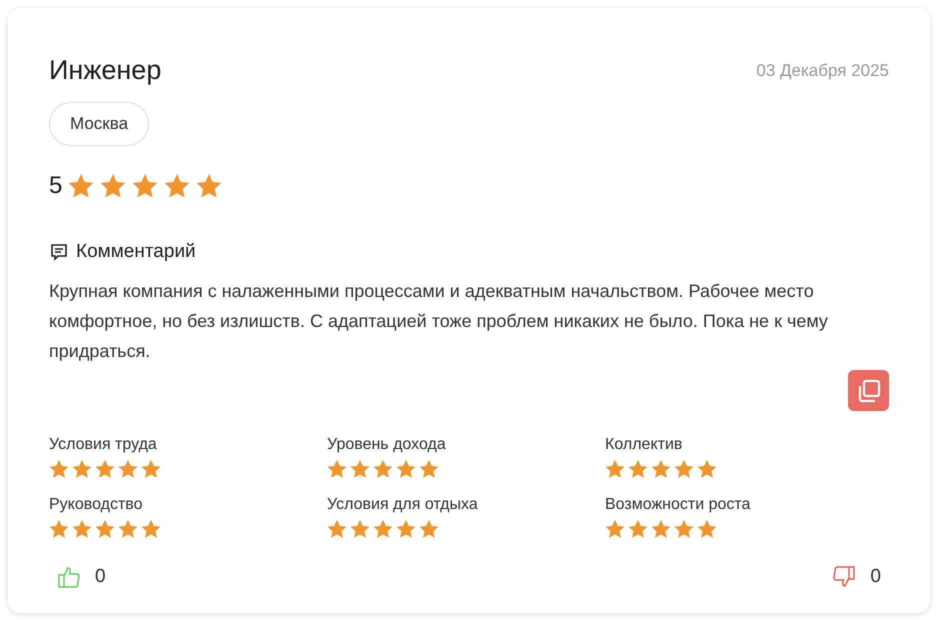 The width and height of the screenshot is (949, 620). Describe the element at coordinates (103, 445) in the screenshot. I see `category-label: Условия труда` at that location.